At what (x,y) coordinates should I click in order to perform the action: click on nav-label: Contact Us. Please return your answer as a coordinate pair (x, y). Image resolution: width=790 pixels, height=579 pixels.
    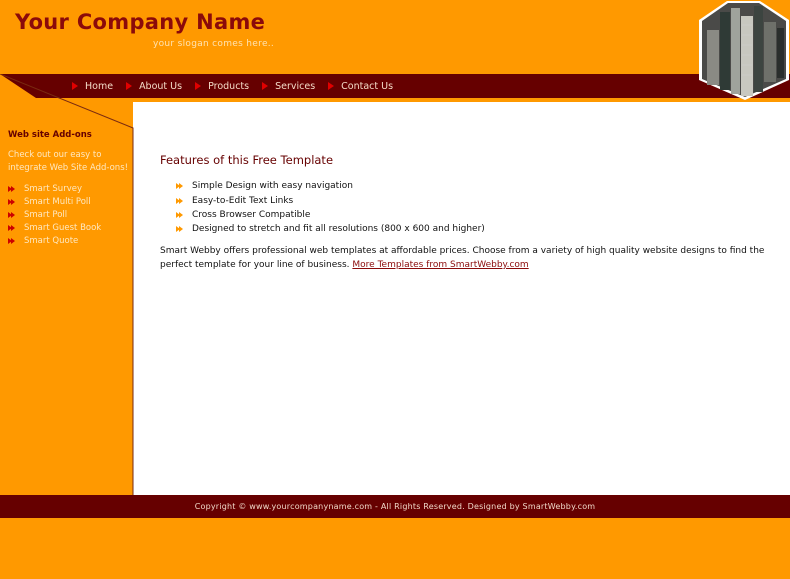
    Looking at the image, I should click on (367, 86).